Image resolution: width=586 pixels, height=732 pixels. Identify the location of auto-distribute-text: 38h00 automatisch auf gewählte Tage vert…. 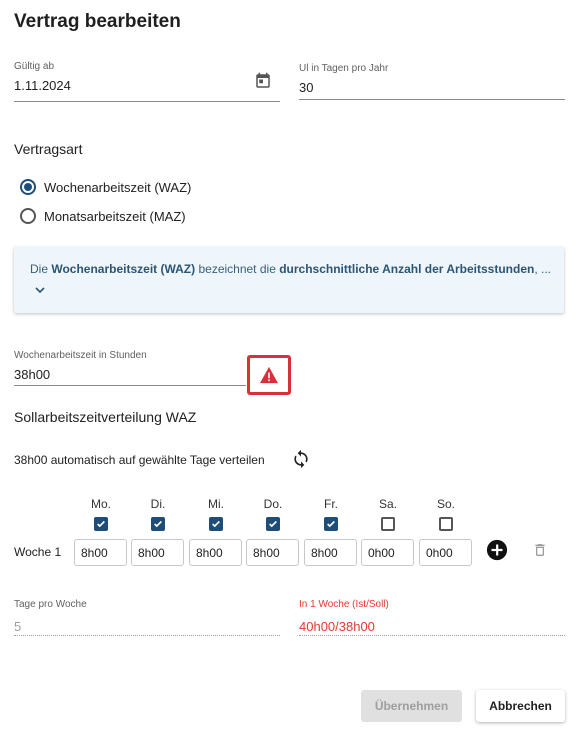
(139, 460).